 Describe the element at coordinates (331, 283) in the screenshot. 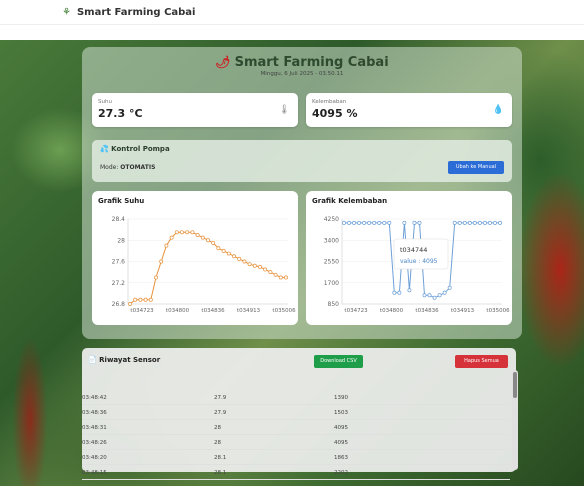

I see `y-tick-label: 1700` at that location.